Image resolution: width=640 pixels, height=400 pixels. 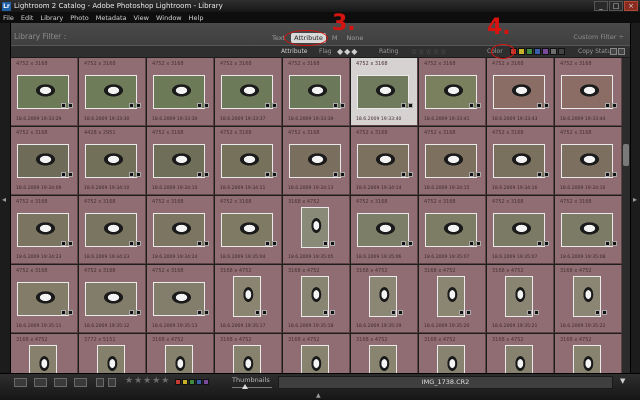 What do you see at coordinates (8, 18) in the screenshot?
I see `menu-file: File` at bounding box center [8, 18].